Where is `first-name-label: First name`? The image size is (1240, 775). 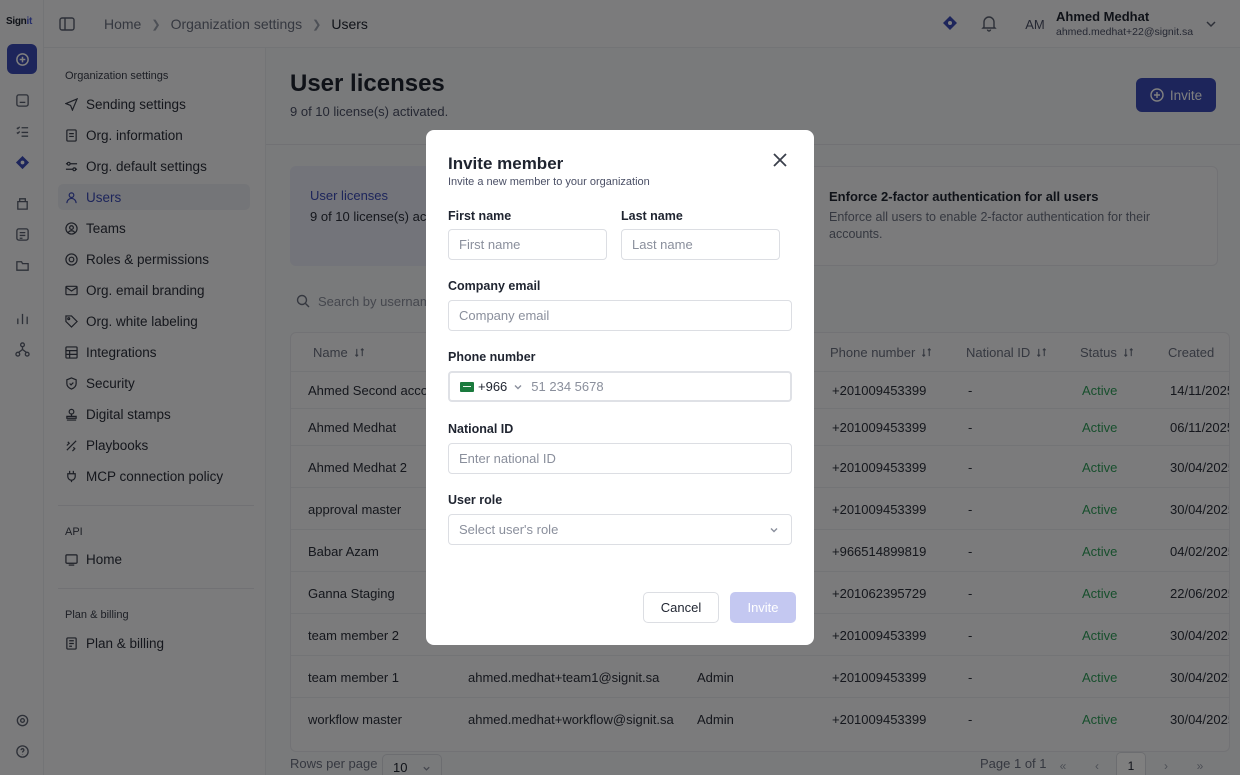 first-name-label: First name is located at coordinates (480, 216).